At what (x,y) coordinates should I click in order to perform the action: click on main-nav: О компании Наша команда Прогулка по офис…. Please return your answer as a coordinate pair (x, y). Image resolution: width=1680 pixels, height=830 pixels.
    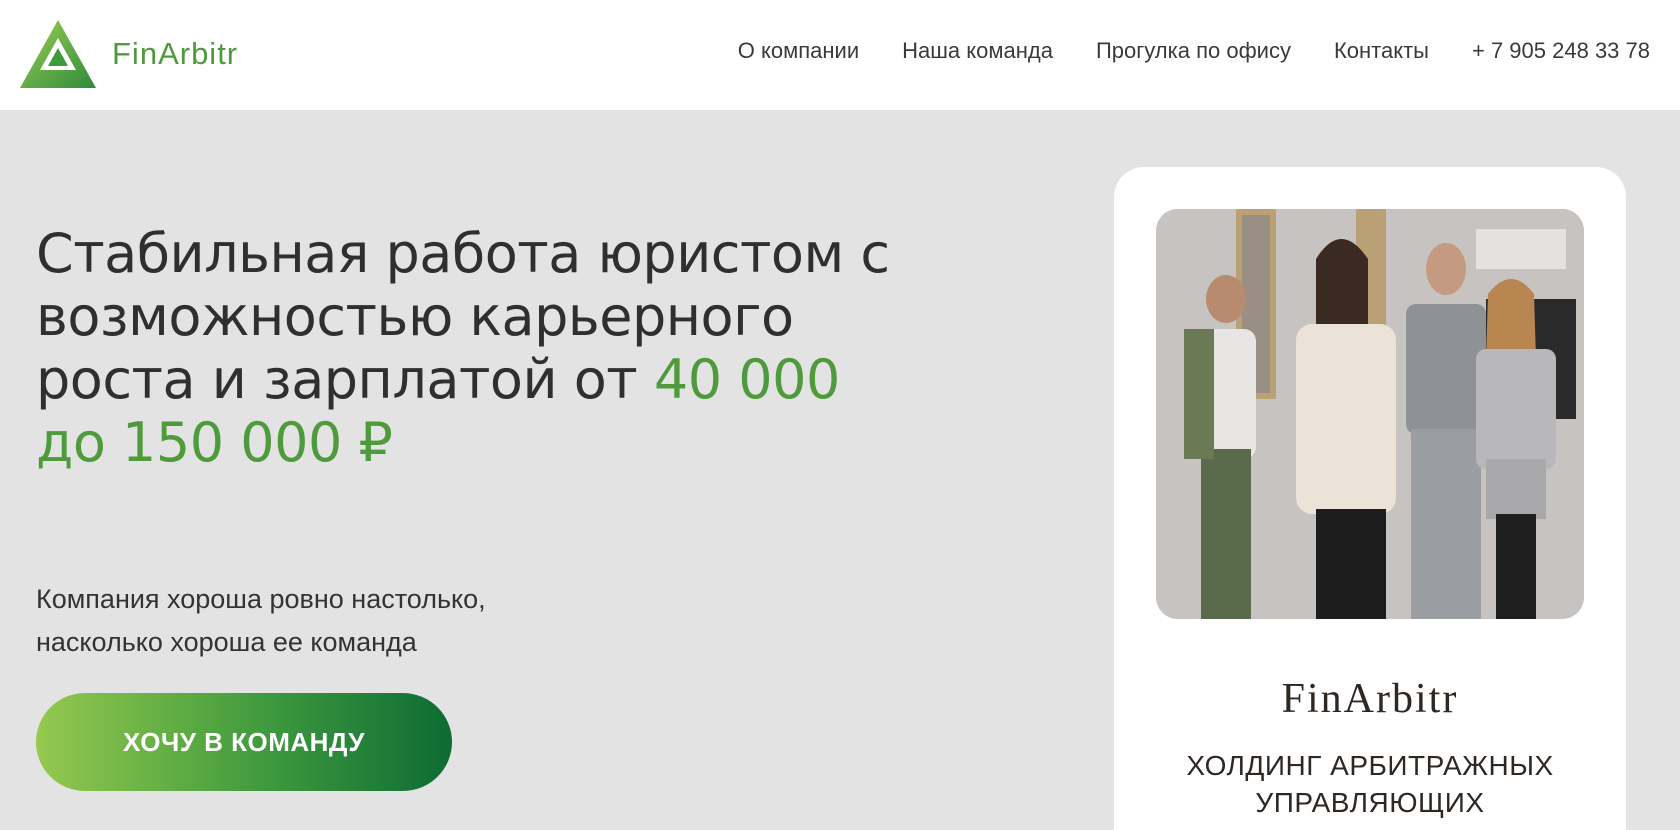
    Looking at the image, I should click on (1194, 51).